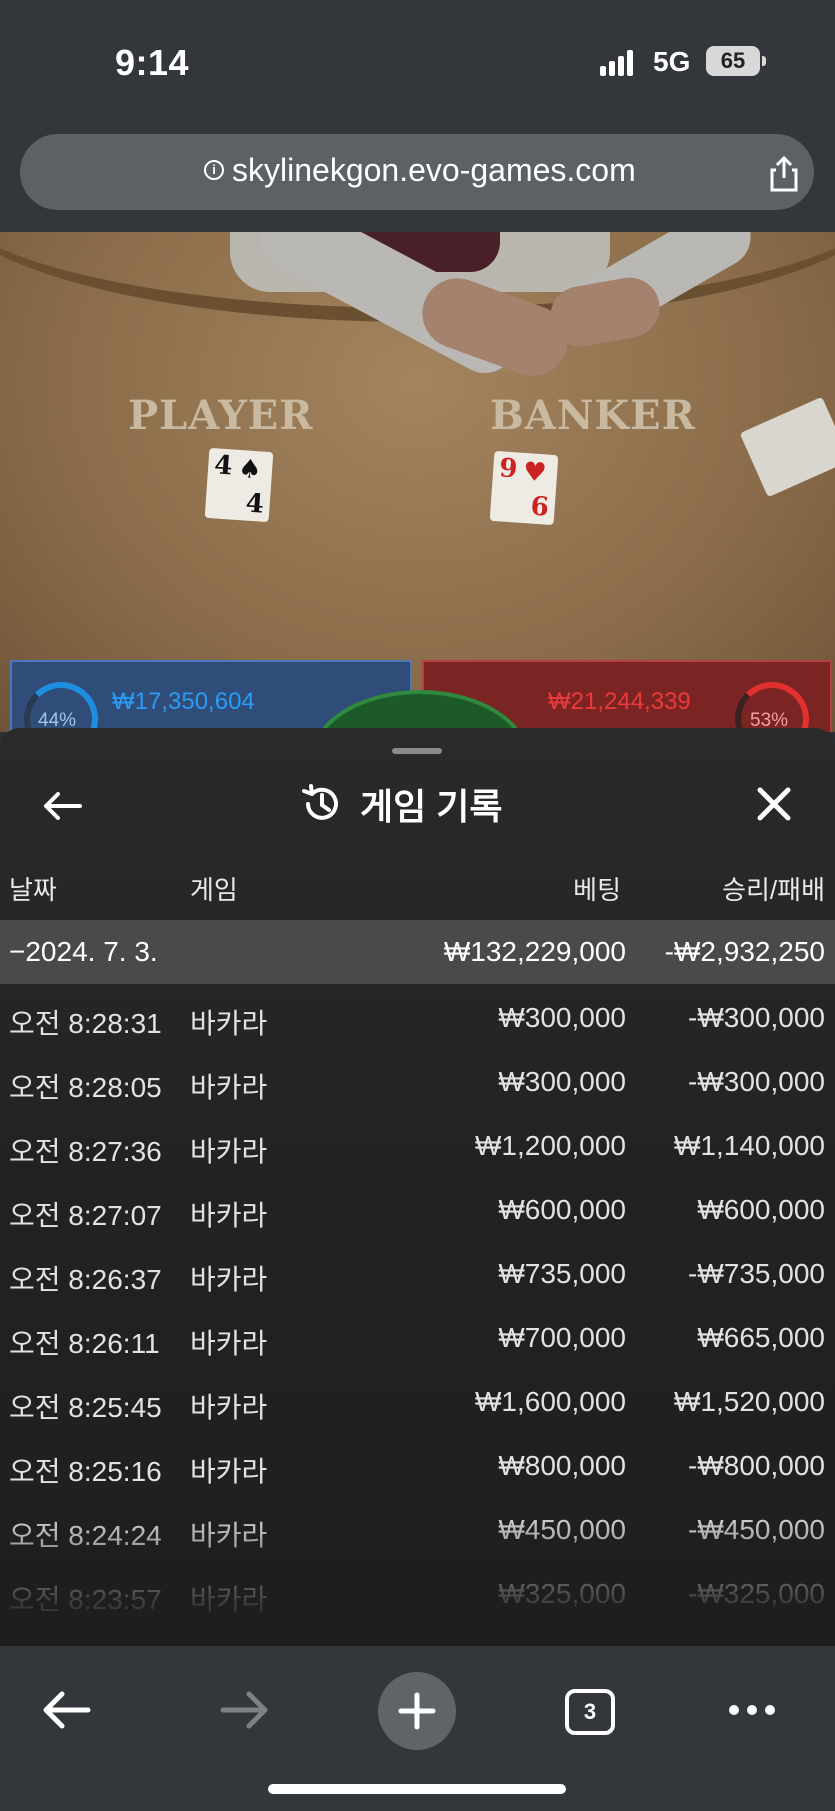 The image size is (835, 1811). Describe the element at coordinates (417, 952) in the screenshot. I see `date-group-row: −2024. 7. 3. ₩132,229,000 -₩2,932,250` at that location.